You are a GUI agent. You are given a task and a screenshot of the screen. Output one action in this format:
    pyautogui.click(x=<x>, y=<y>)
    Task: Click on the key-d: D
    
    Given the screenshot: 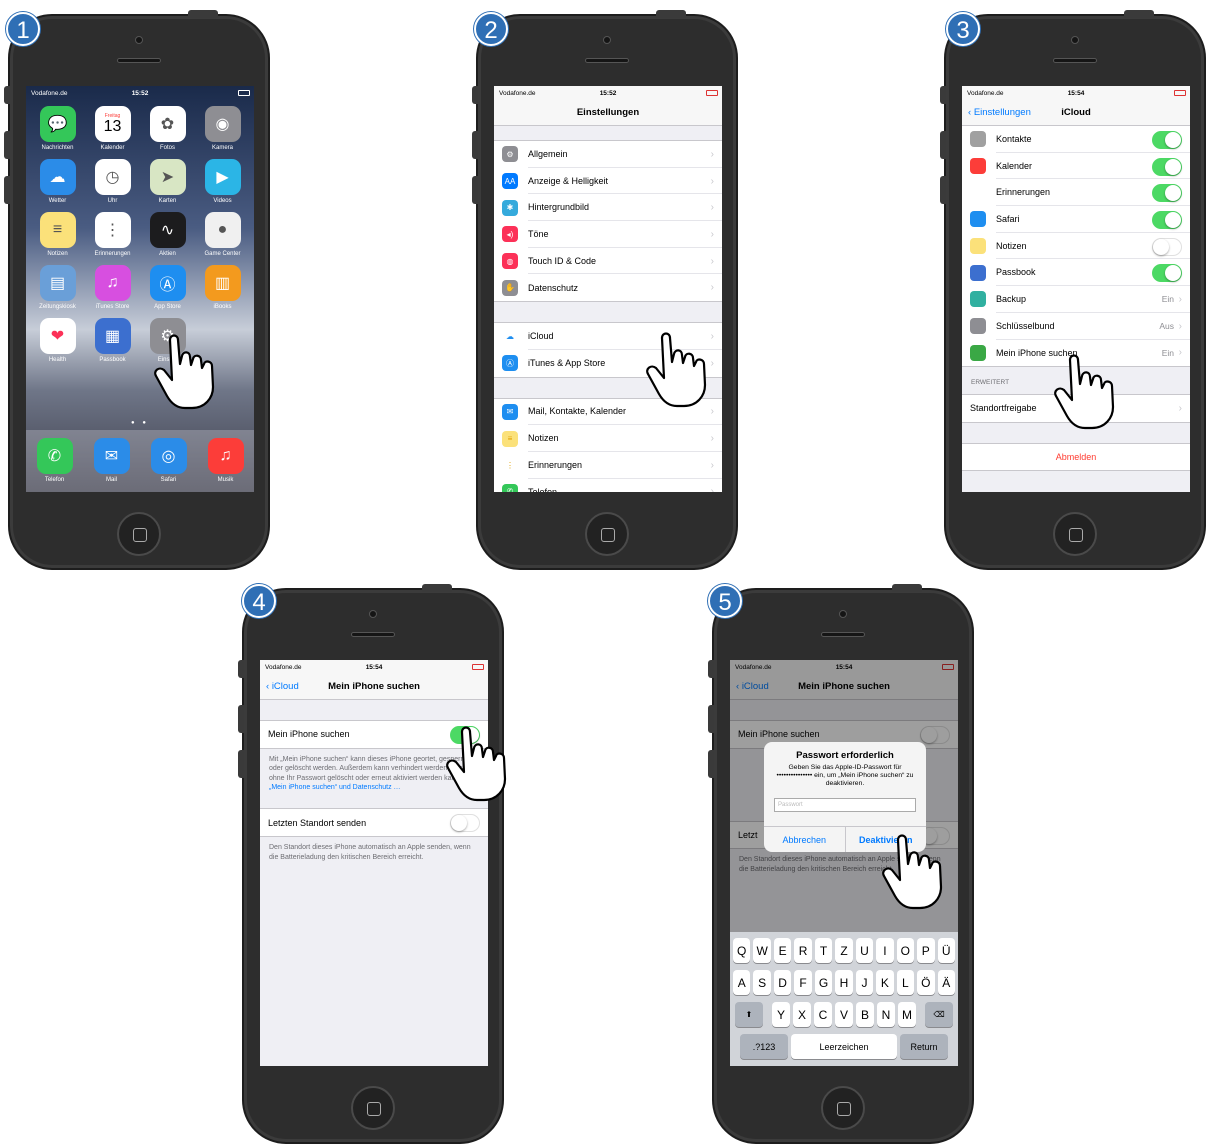 What is the action you would take?
    pyautogui.click(x=782, y=982)
    